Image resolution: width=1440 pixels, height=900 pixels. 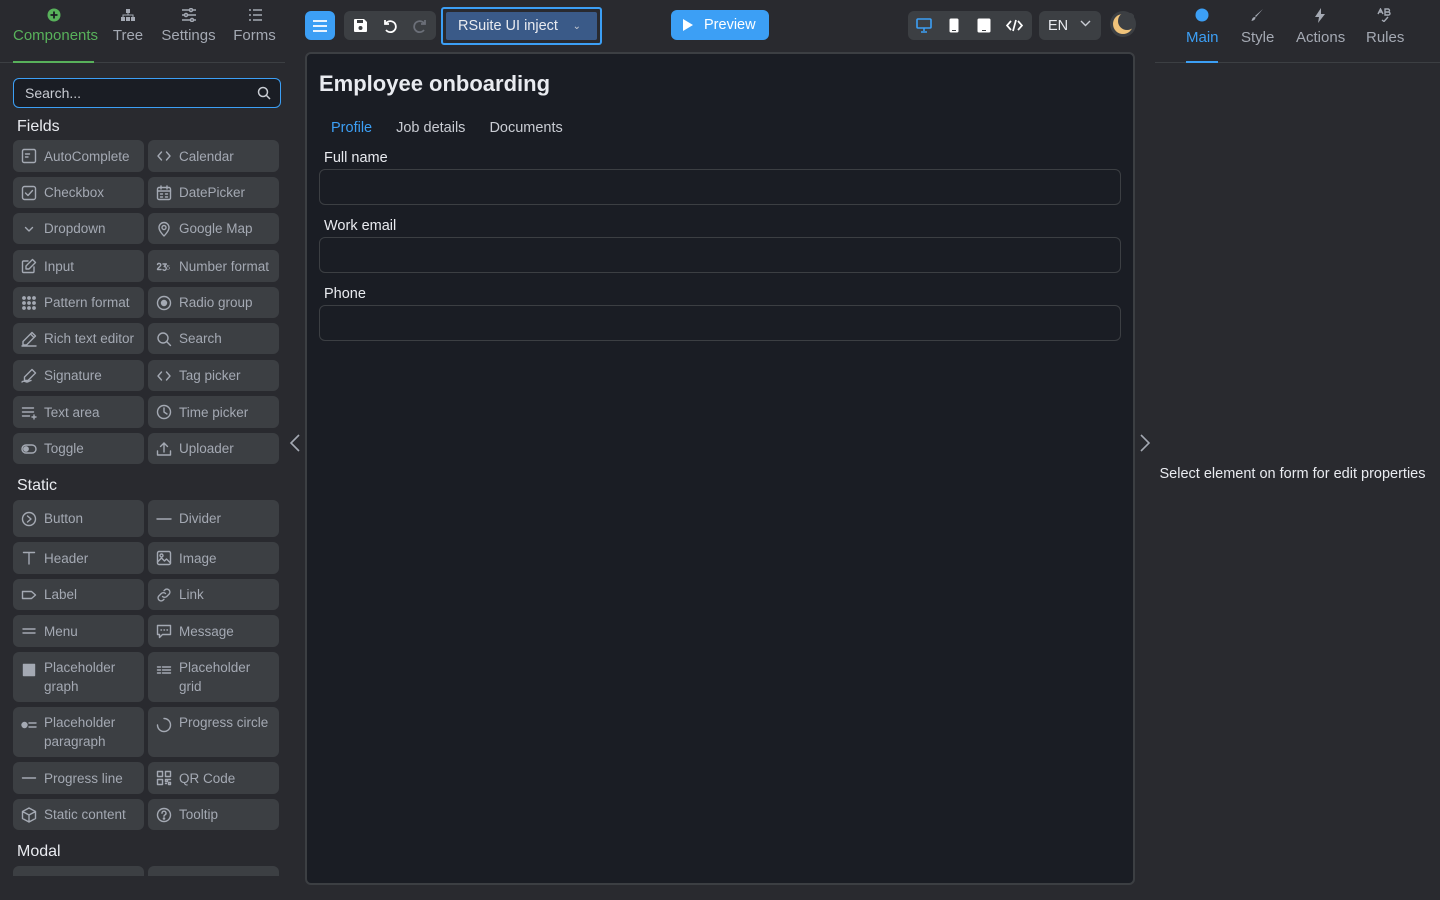 I want to click on tab-settings-label: Settings, so click(x=188, y=35).